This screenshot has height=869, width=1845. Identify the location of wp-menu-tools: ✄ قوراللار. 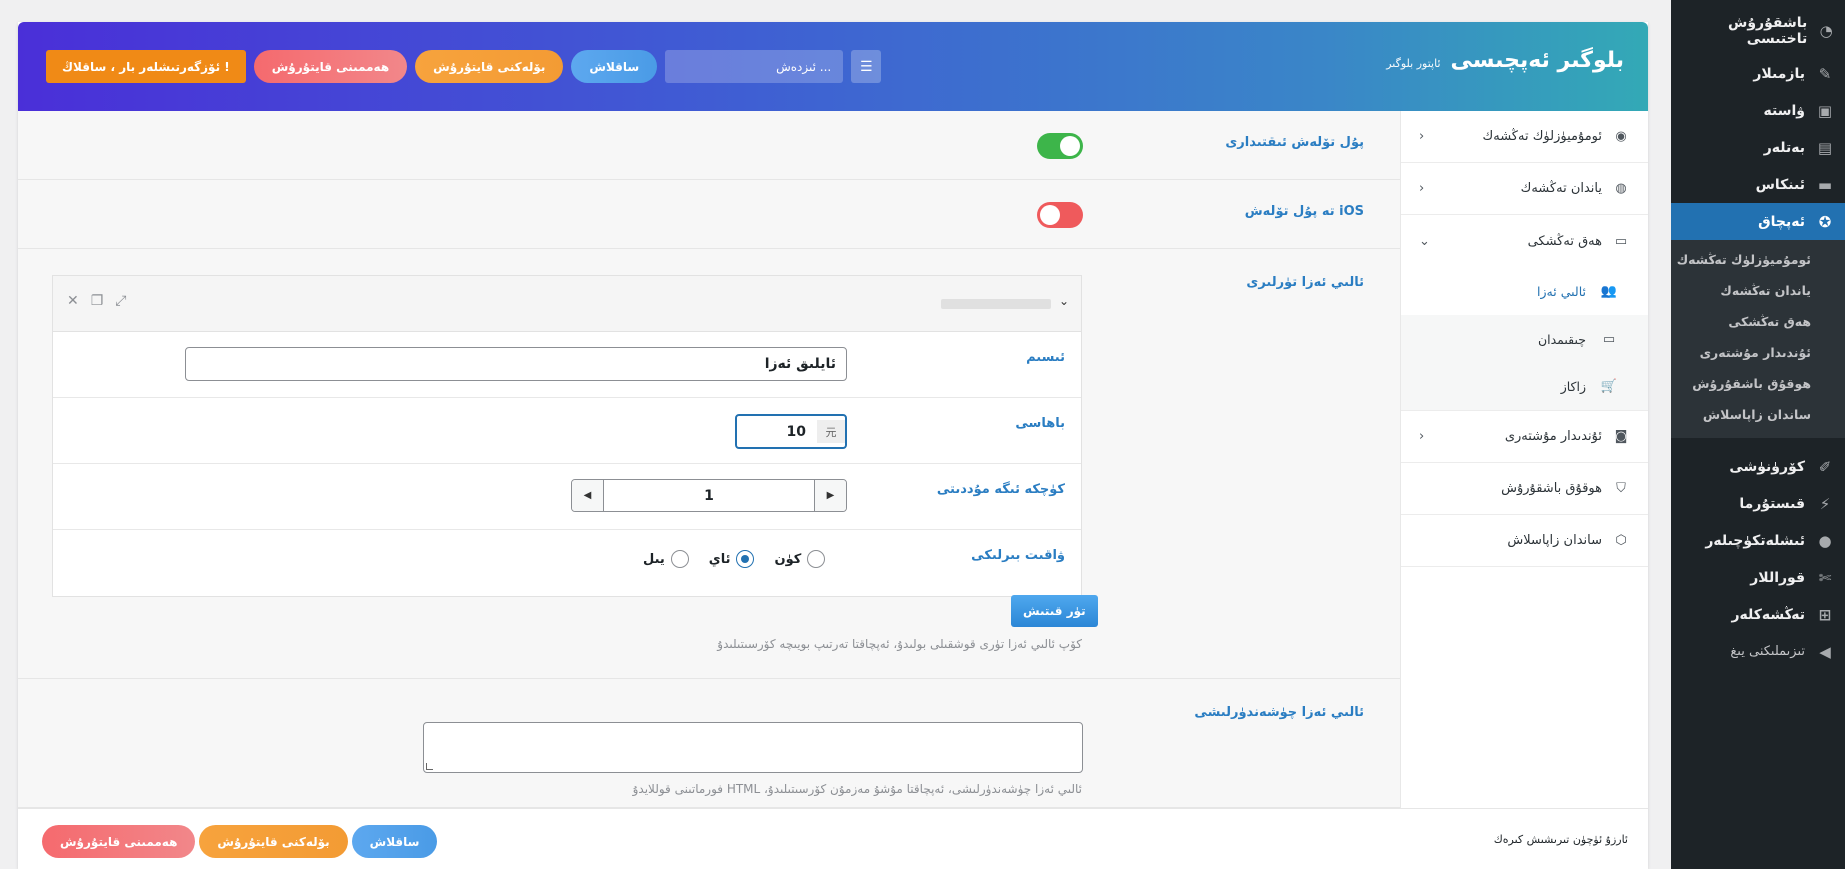
(1758, 577).